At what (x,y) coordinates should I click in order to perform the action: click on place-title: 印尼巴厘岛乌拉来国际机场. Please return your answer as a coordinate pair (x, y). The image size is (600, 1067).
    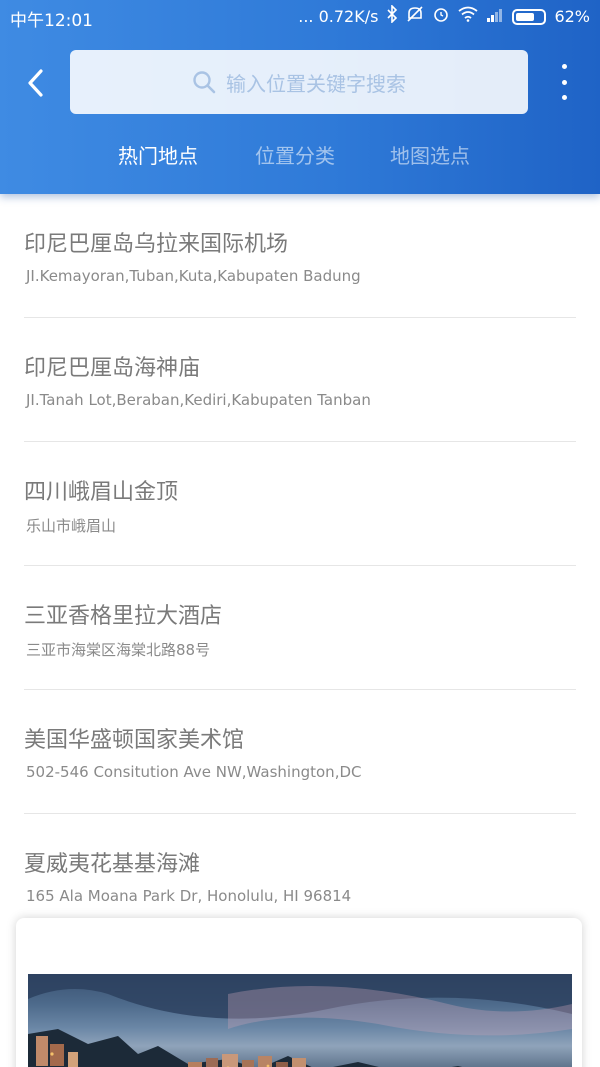
    Looking at the image, I should click on (156, 244).